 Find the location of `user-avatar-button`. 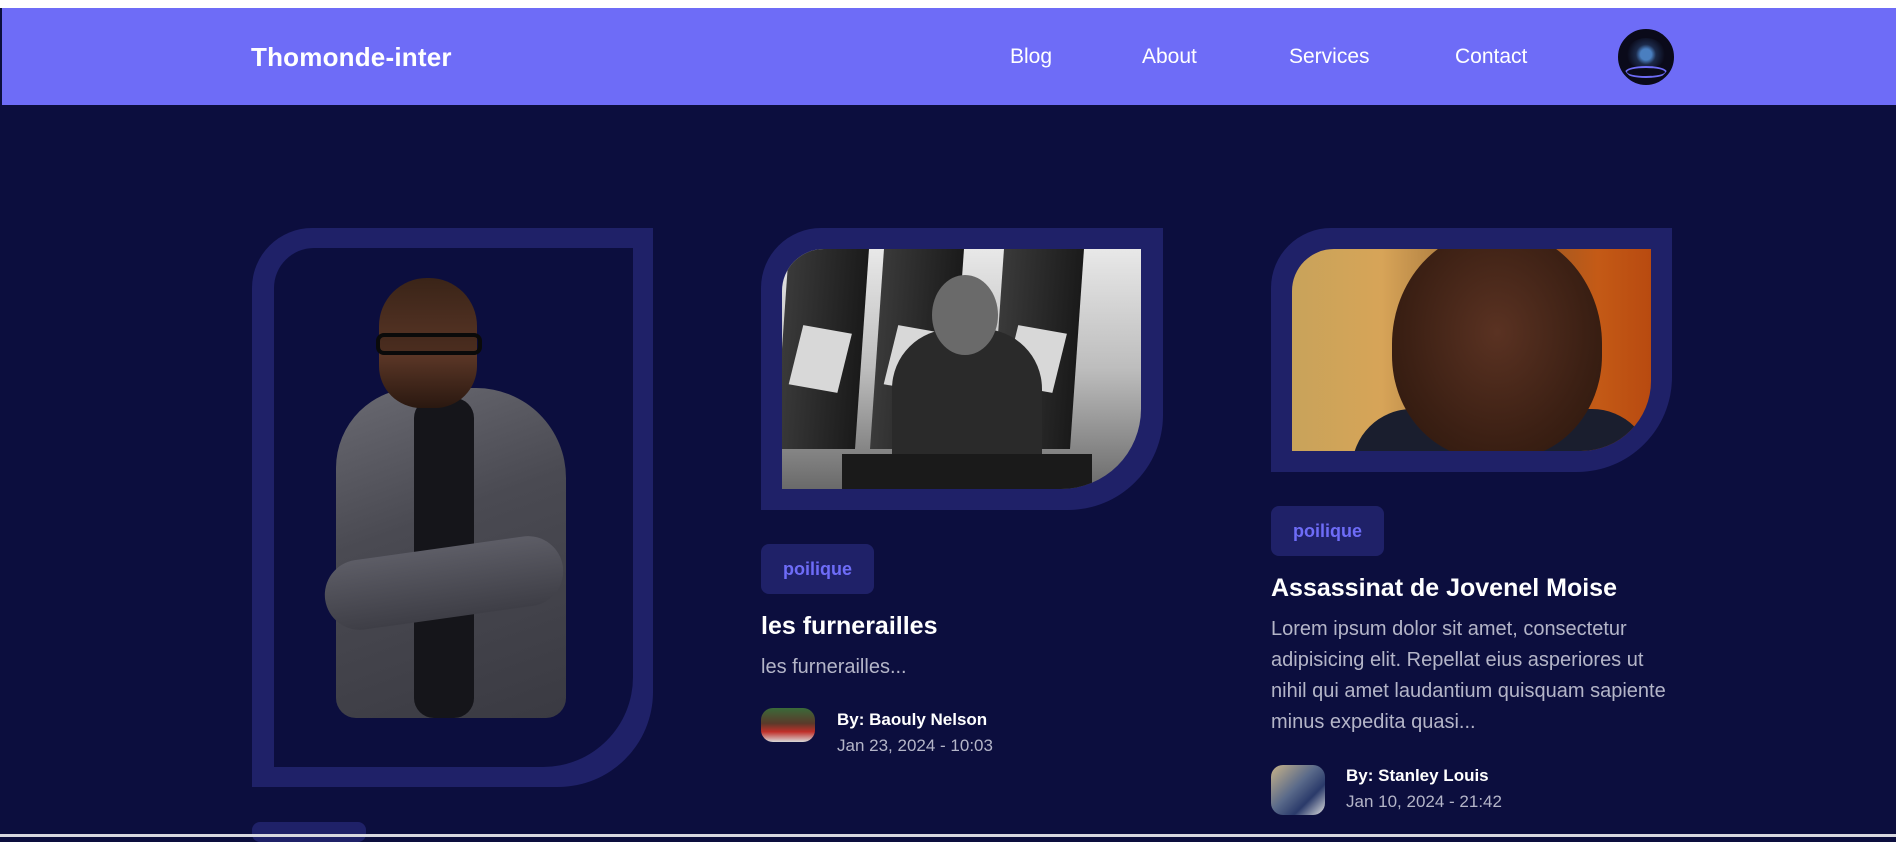

user-avatar-button is located at coordinates (1646, 57).